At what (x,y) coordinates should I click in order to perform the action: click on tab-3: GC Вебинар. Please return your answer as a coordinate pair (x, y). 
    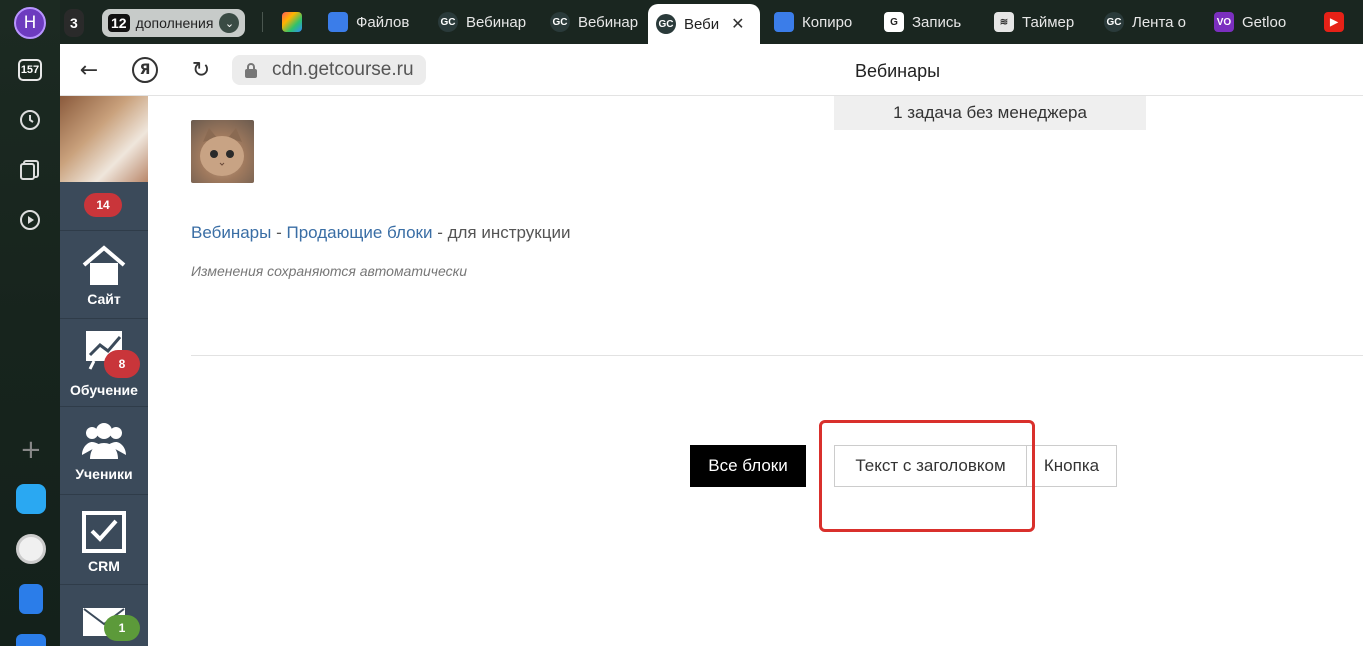
    Looking at the image, I should click on (594, 22).